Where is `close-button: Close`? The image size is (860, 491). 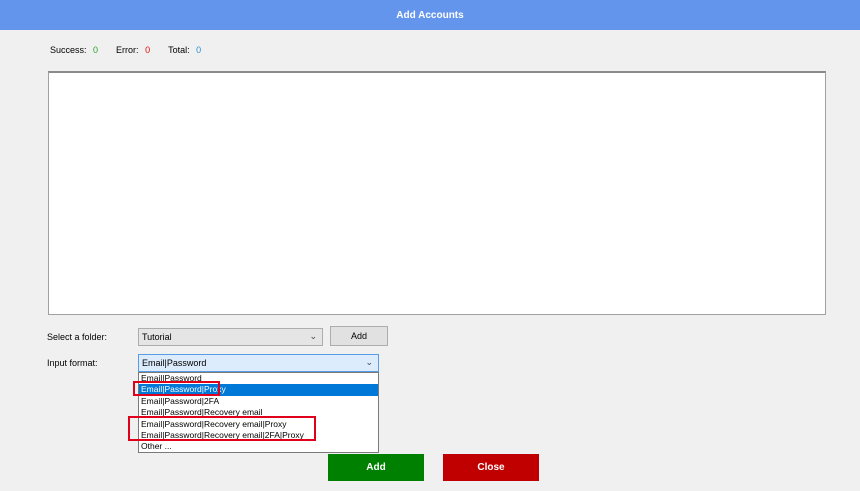
close-button: Close is located at coordinates (491, 467).